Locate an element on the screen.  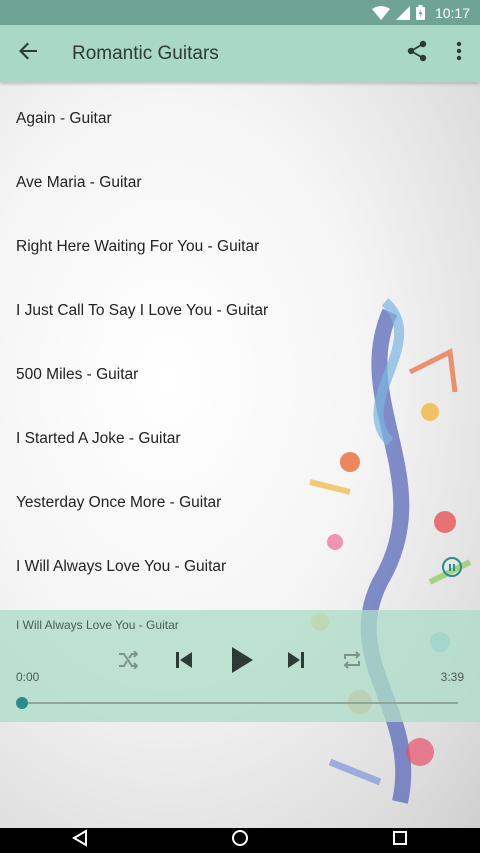
arrow-back-icon is located at coordinates (28, 53).